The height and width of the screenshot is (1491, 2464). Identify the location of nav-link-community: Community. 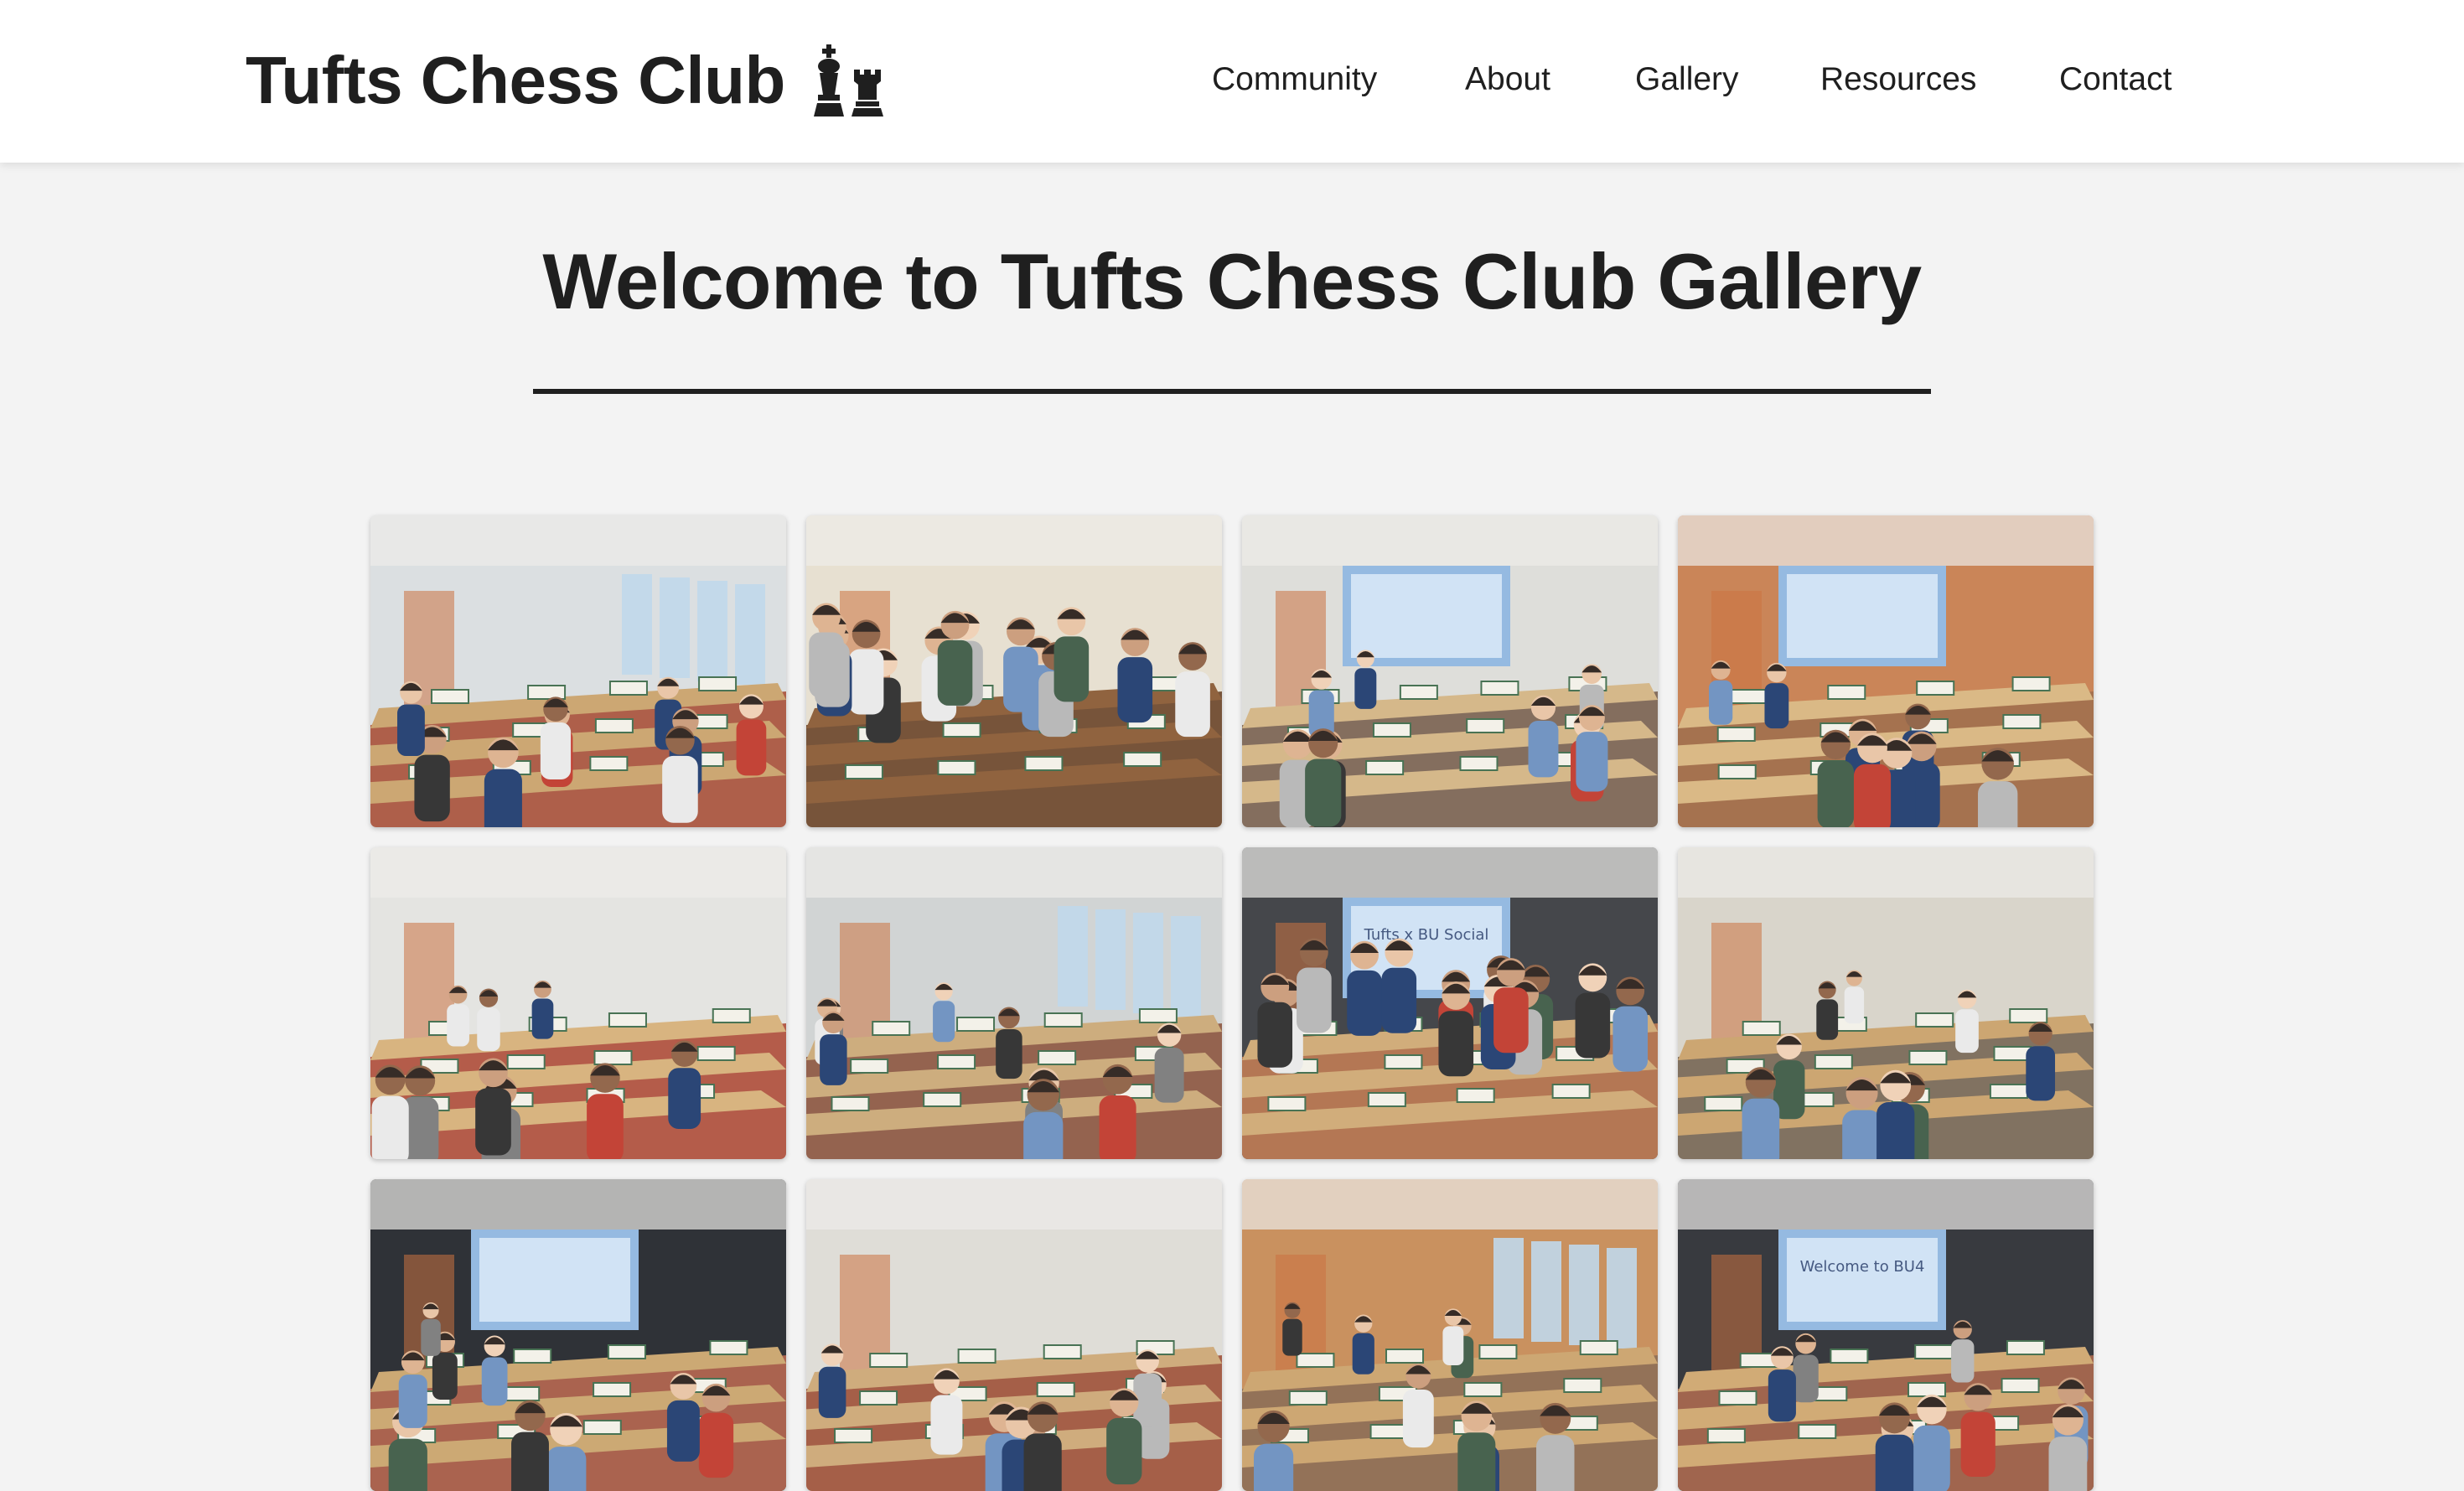
(1294, 80).